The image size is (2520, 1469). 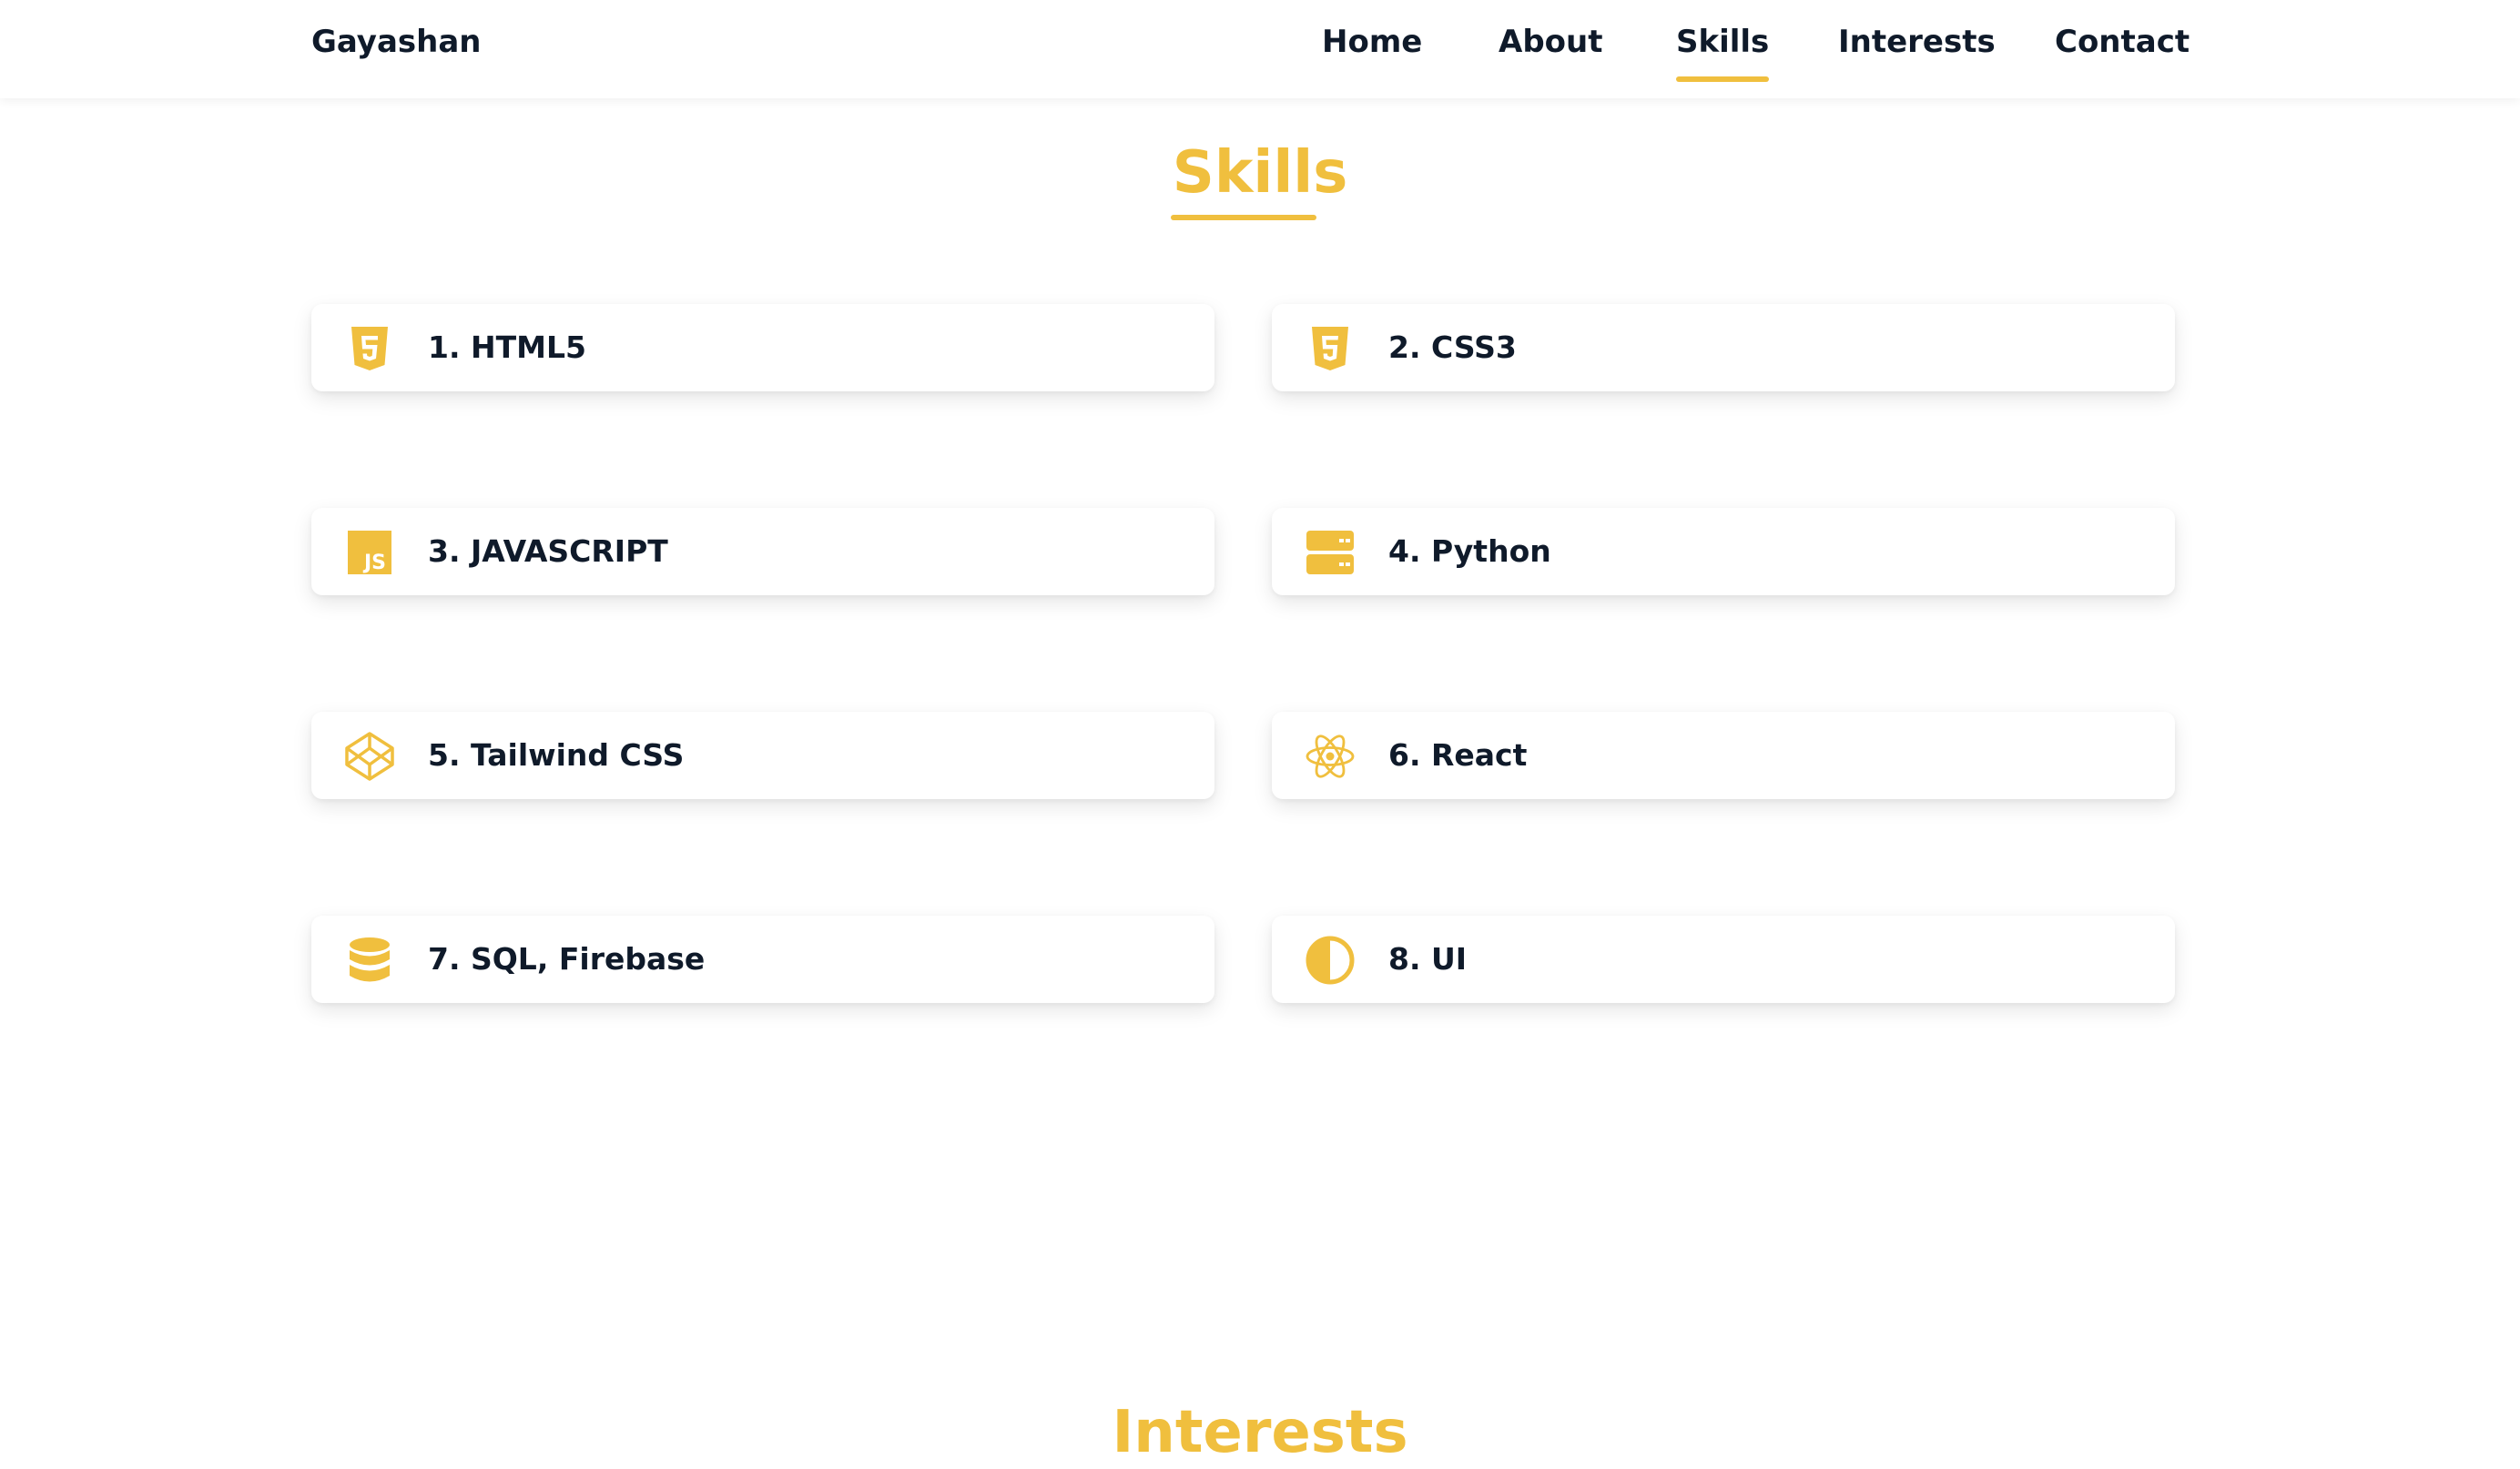 I want to click on skill-card-tailwind: 5. Tailwind CSS, so click(x=763, y=755).